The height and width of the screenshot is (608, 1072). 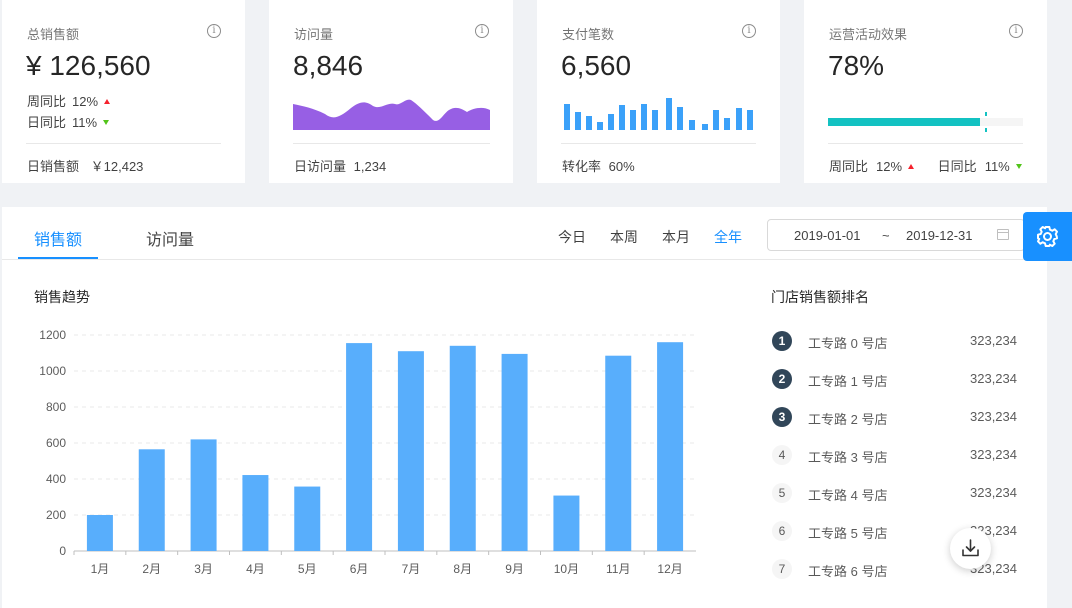 What do you see at coordinates (848, 381) in the screenshot?
I see `store-name: 工专路 1 号店` at bounding box center [848, 381].